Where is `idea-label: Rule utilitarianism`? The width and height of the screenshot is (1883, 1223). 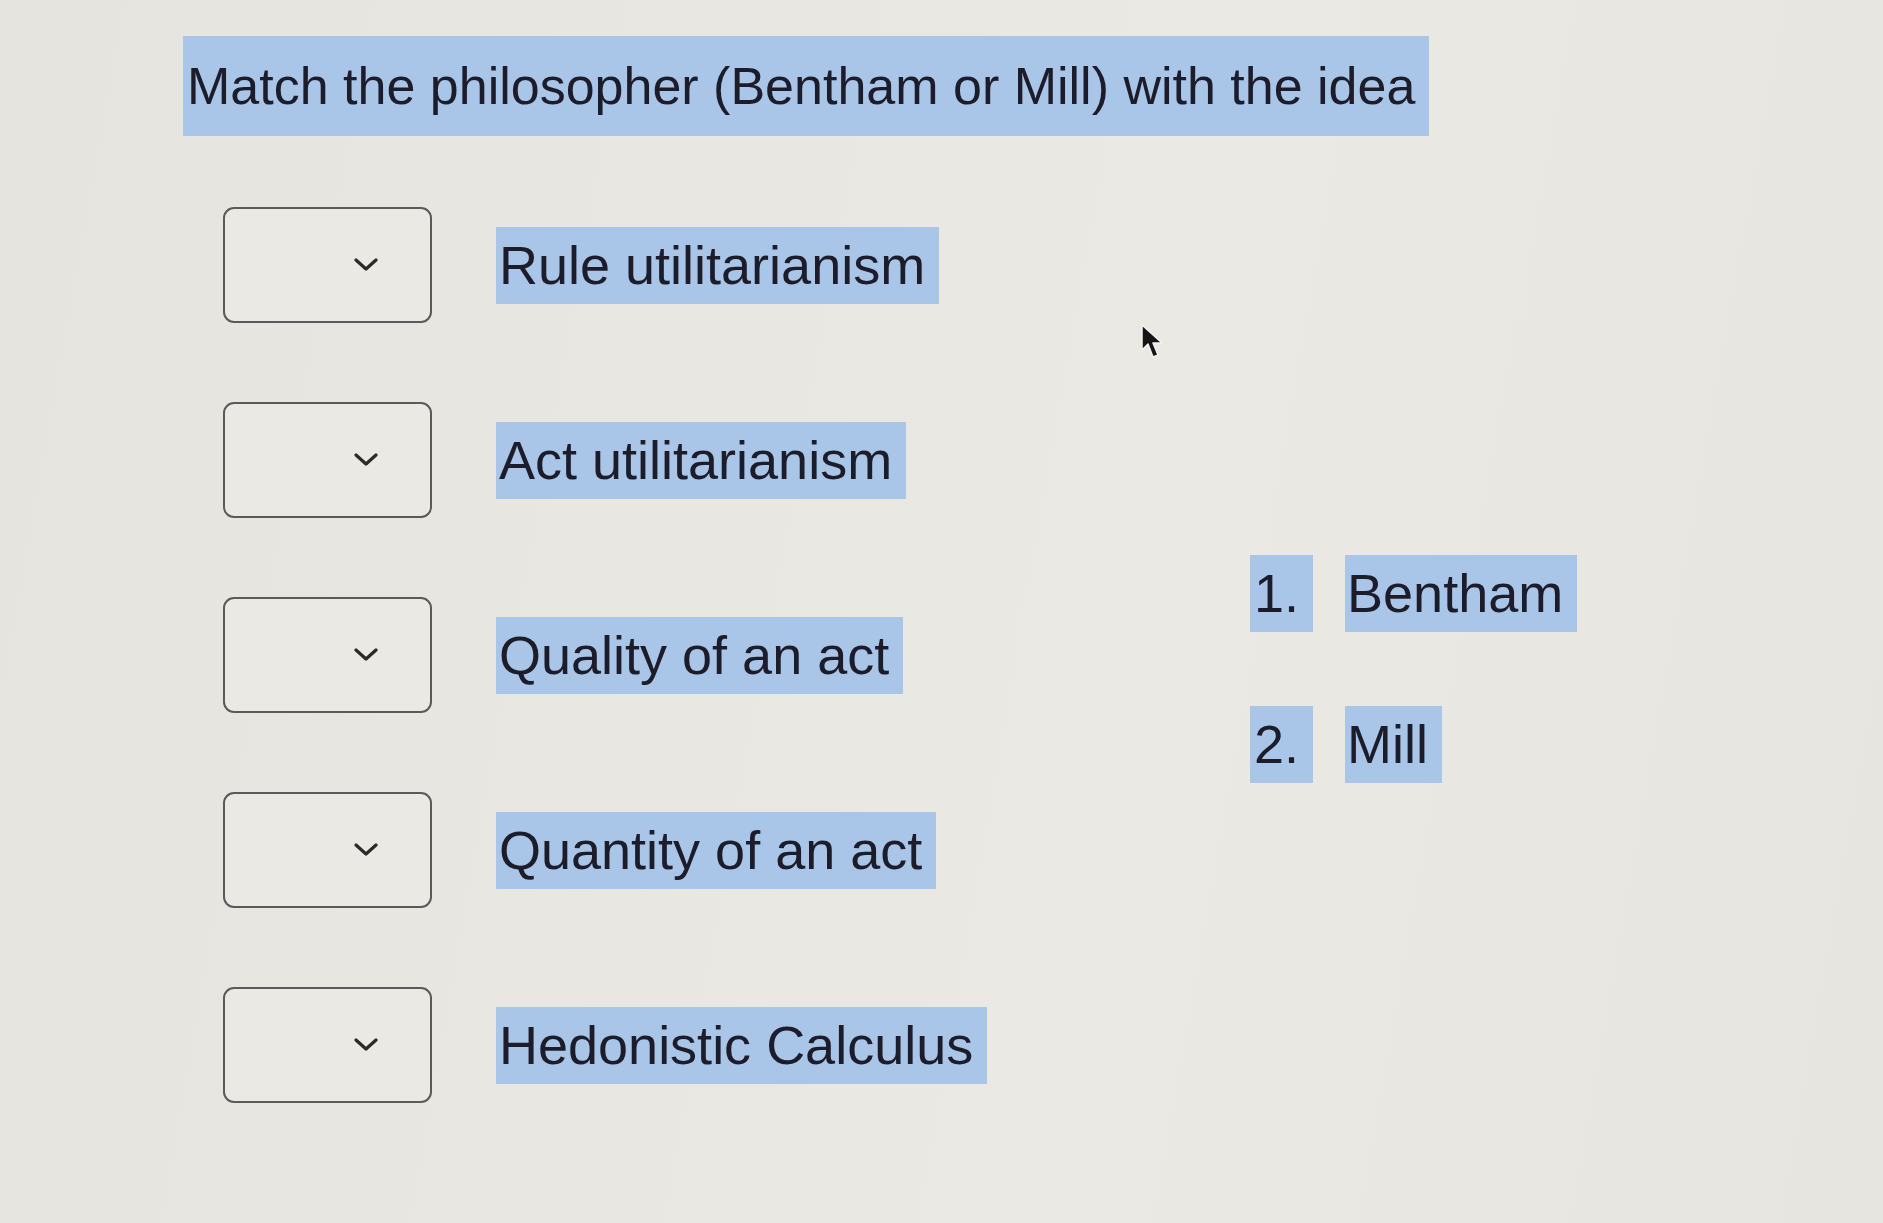 idea-label: Rule utilitarianism is located at coordinates (718, 265).